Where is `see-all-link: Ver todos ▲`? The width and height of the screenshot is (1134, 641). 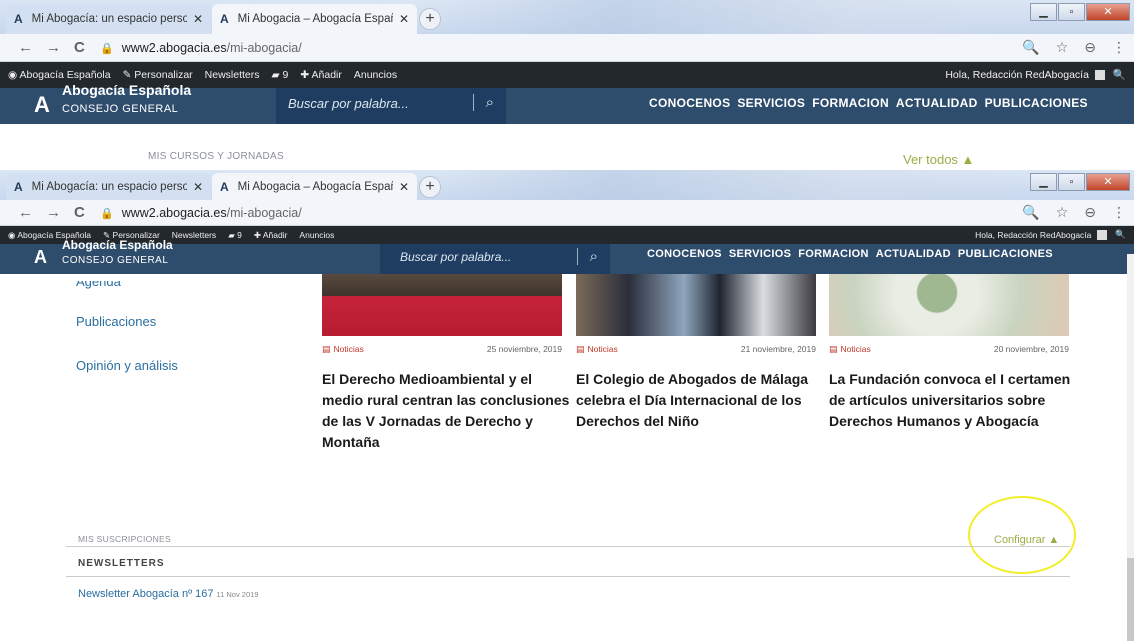 see-all-link: Ver todos ▲ is located at coordinates (938, 159).